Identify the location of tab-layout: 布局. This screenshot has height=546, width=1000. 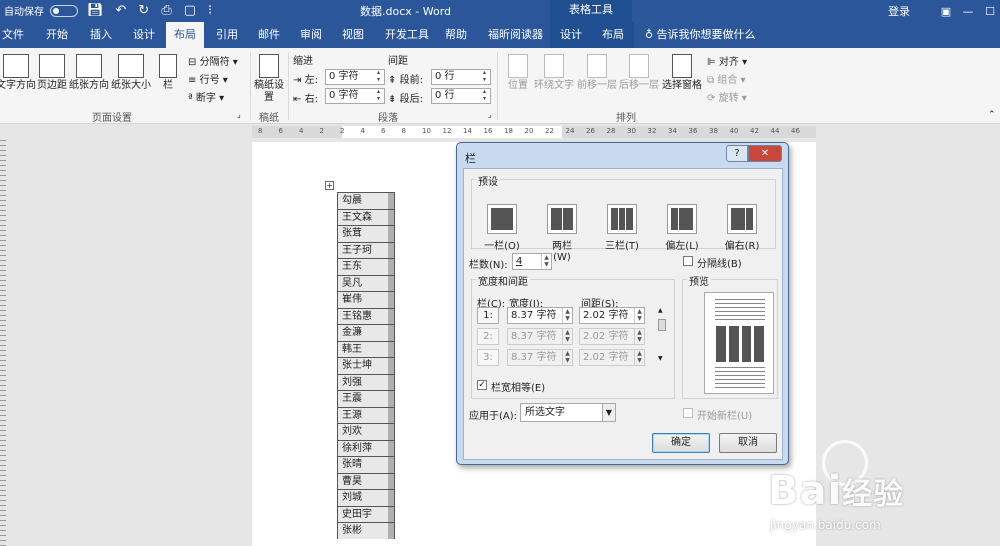
(185, 35).